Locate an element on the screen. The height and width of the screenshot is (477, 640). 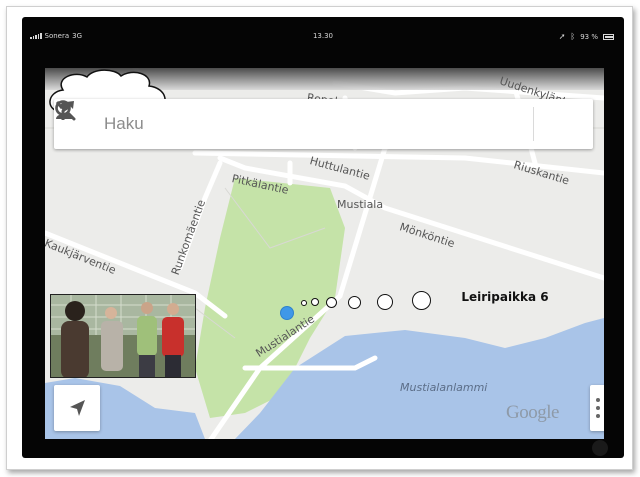
status-bar: Sonera 3G 13.30 ➚ ᛒ 93 % is located at coordinates (323, 37).